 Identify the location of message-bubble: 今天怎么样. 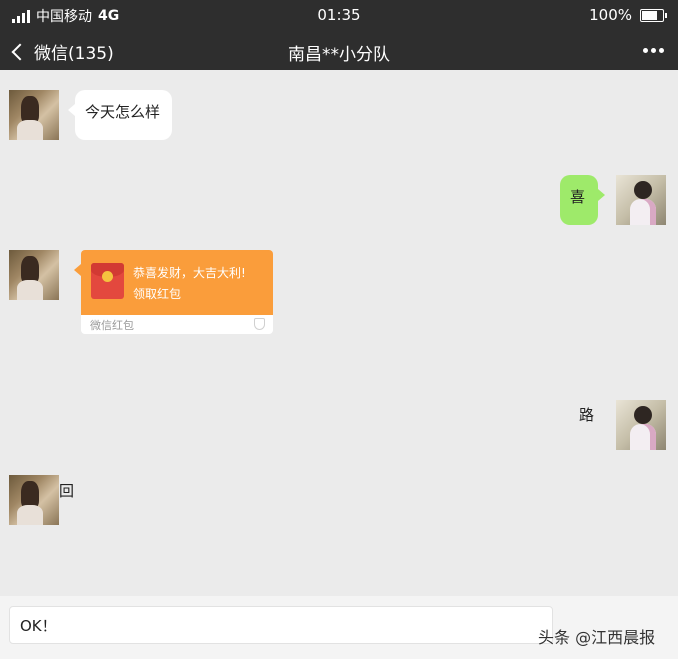
(120, 115).